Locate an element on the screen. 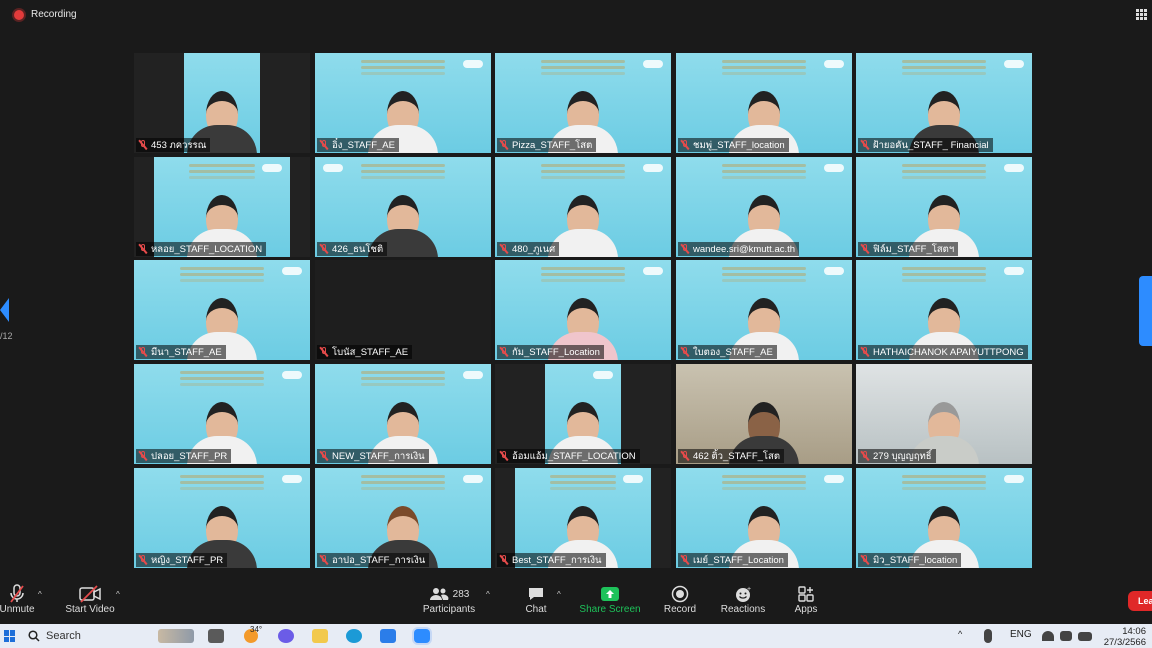 This screenshot has height=648, width=1152. battery-icon is located at coordinates (1085, 636).